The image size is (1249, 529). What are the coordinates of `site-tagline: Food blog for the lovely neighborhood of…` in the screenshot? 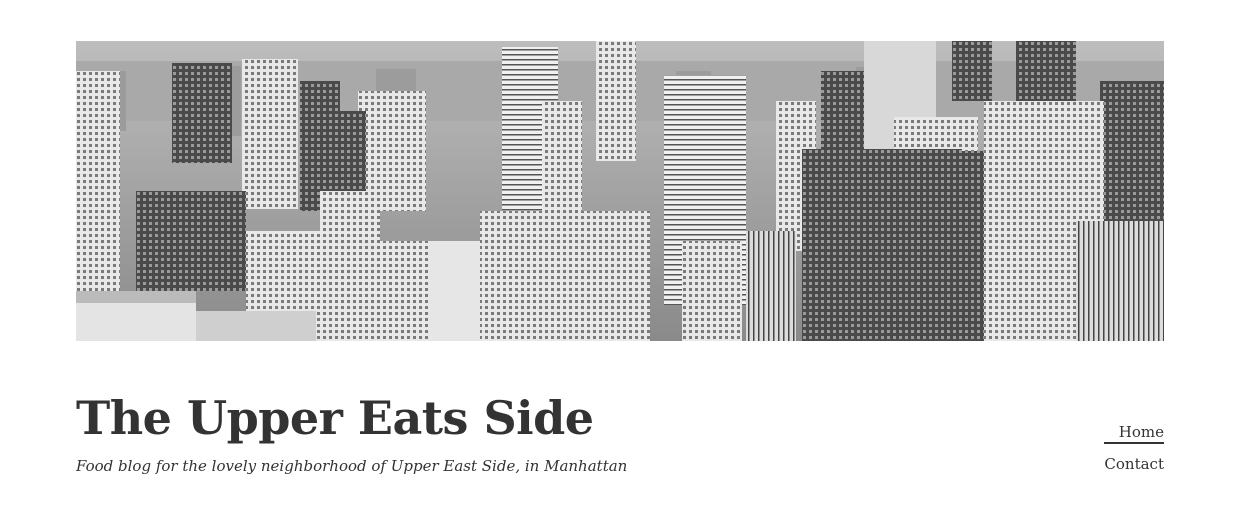 It's located at (352, 466).